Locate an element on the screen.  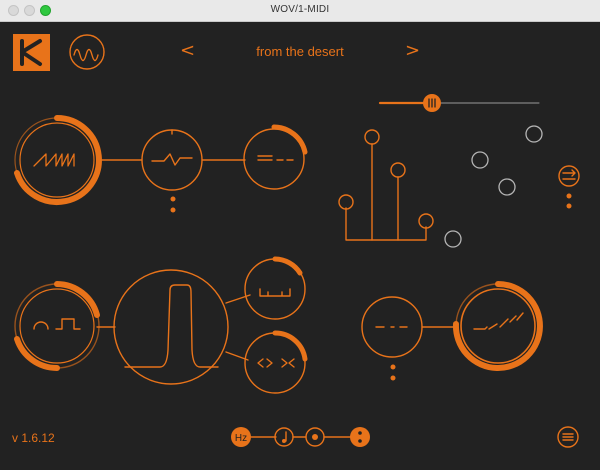
route-options-indicator is located at coordinates (569, 201).